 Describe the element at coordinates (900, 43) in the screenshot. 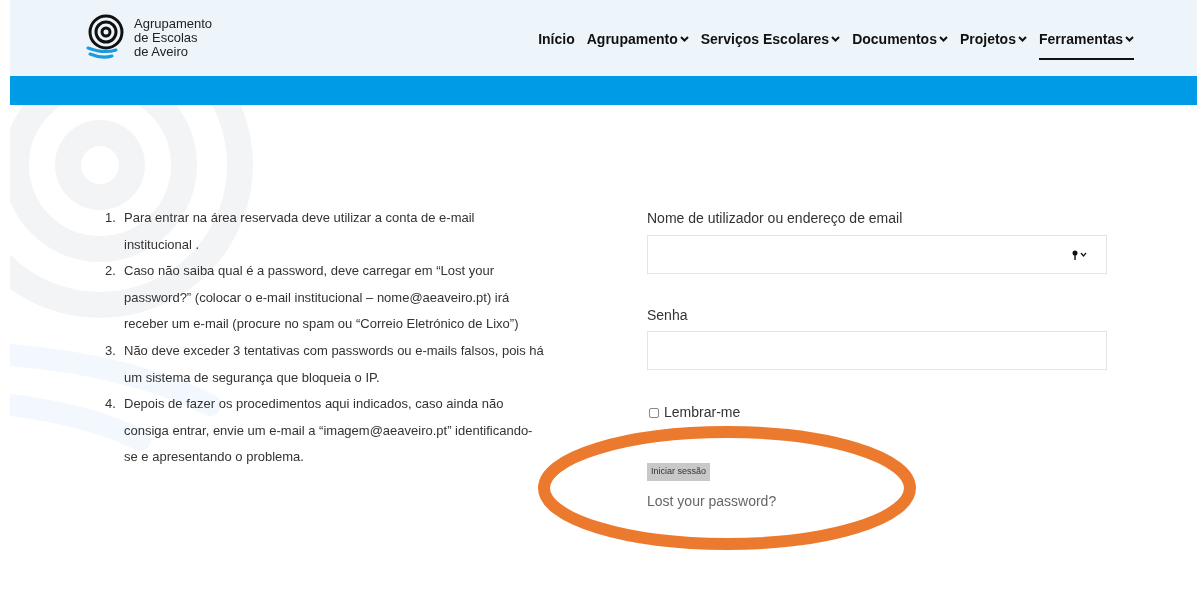

I see `nav-link: Documentos` at that location.